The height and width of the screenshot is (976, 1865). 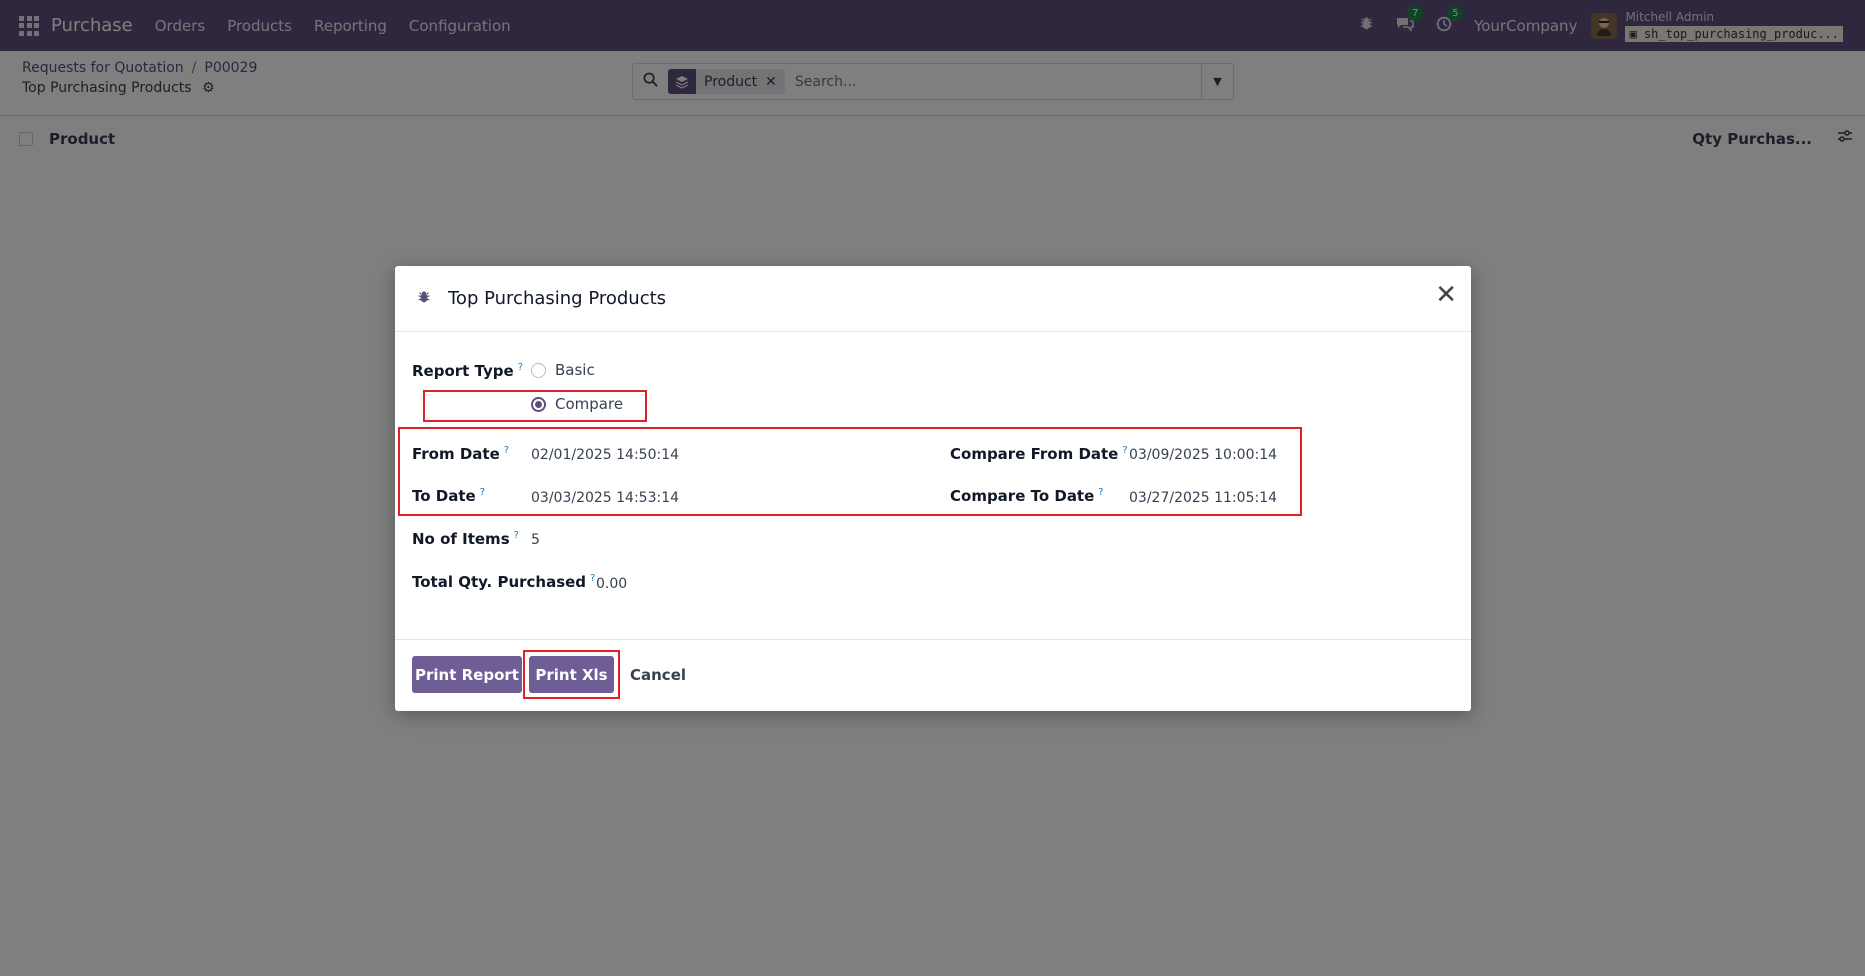 I want to click on total-qty-value: 0.00, so click(x=612, y=584).